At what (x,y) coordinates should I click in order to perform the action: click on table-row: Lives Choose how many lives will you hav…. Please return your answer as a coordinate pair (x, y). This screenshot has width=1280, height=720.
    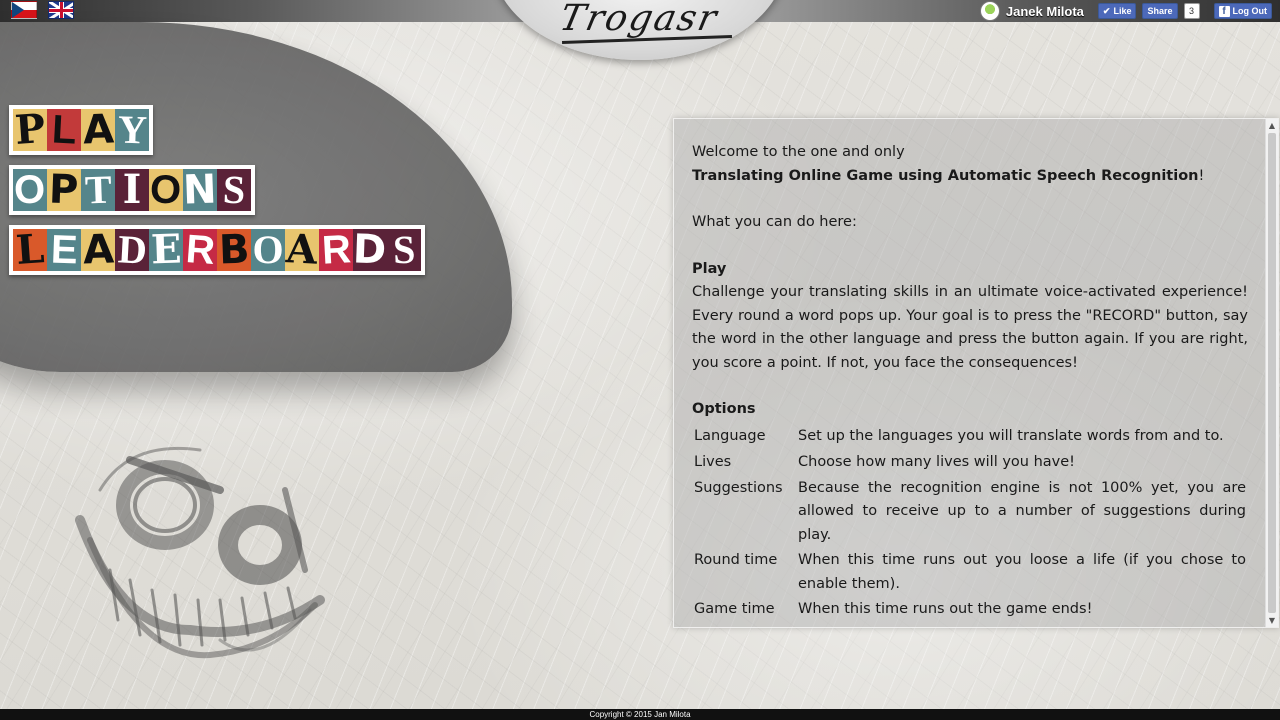
    Looking at the image, I should click on (970, 463).